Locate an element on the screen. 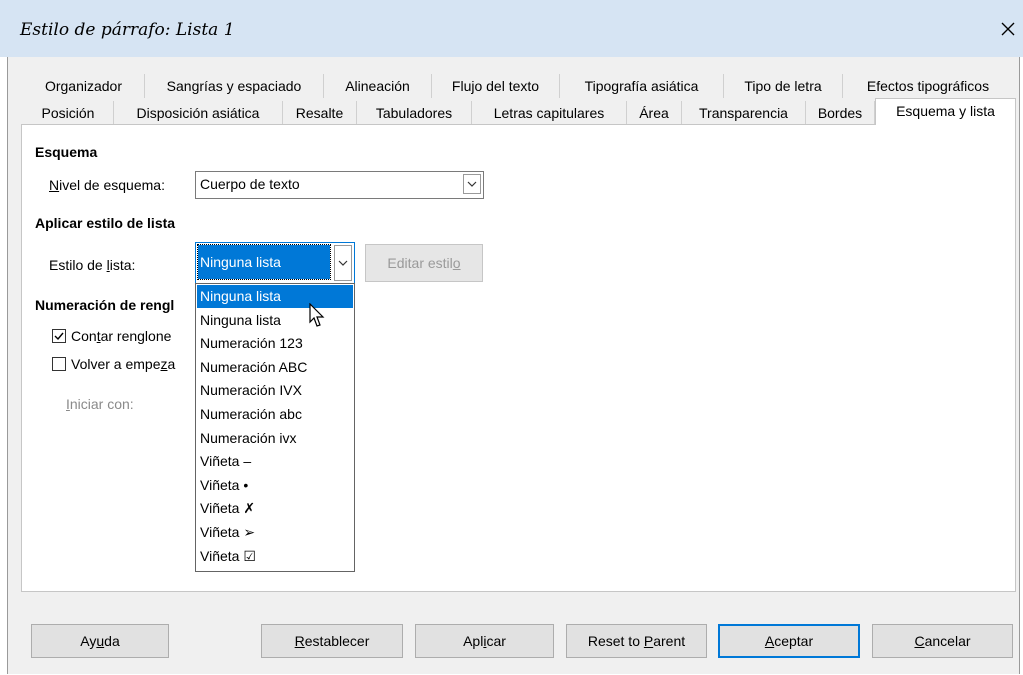 The height and width of the screenshot is (675, 1023). tab-sangrias-espaciado: Sangrías y espaciado is located at coordinates (234, 86).